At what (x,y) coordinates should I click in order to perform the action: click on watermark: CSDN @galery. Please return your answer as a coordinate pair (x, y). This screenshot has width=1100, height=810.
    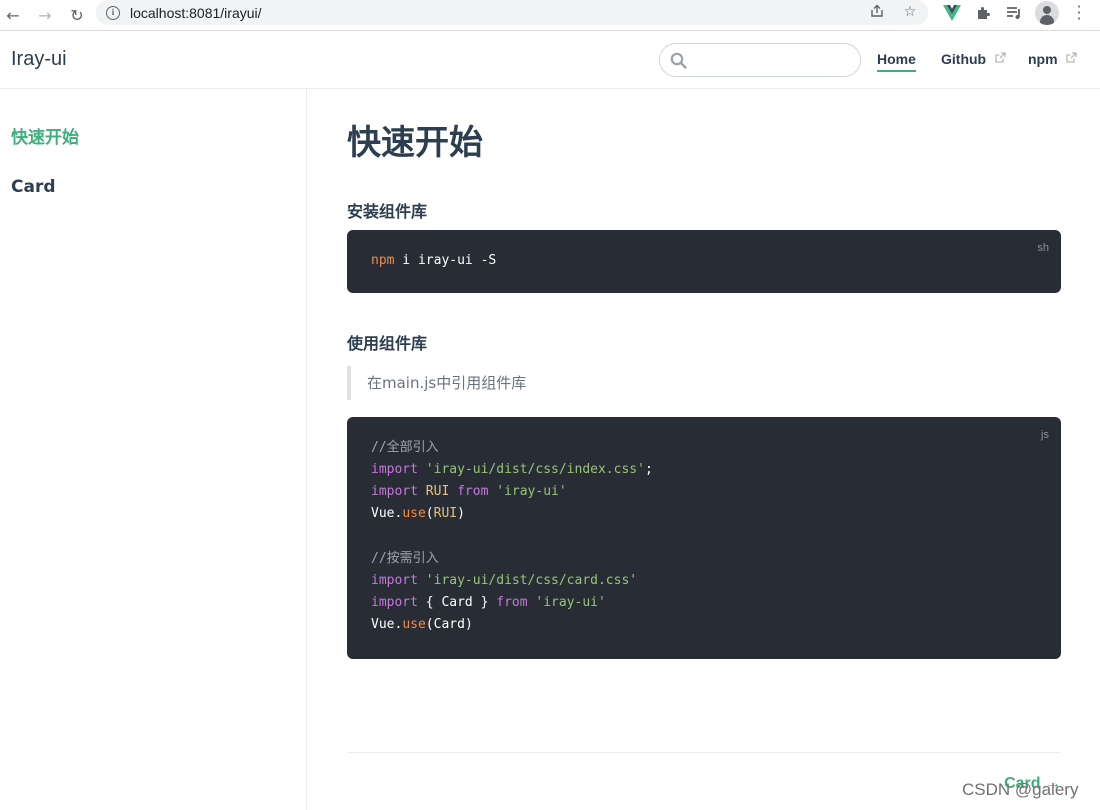
    Looking at the image, I should click on (1020, 789).